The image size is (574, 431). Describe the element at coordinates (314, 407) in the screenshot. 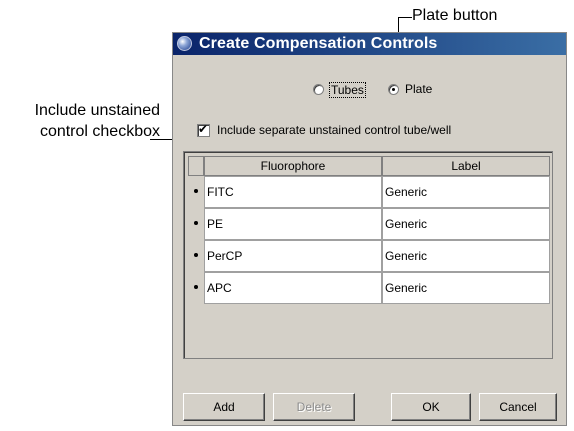

I see `delete-button: Delete` at that location.